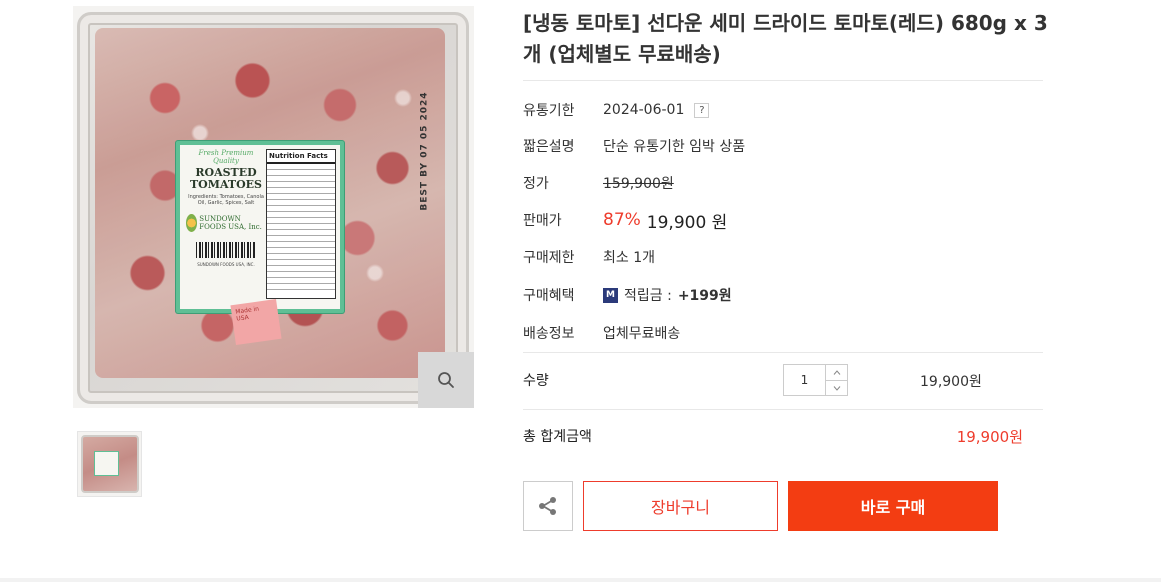 Image resolution: width=1161 pixels, height=582 pixels. Describe the element at coordinates (192, 223) in the screenshot. I see `sun-logo-icon` at that location.